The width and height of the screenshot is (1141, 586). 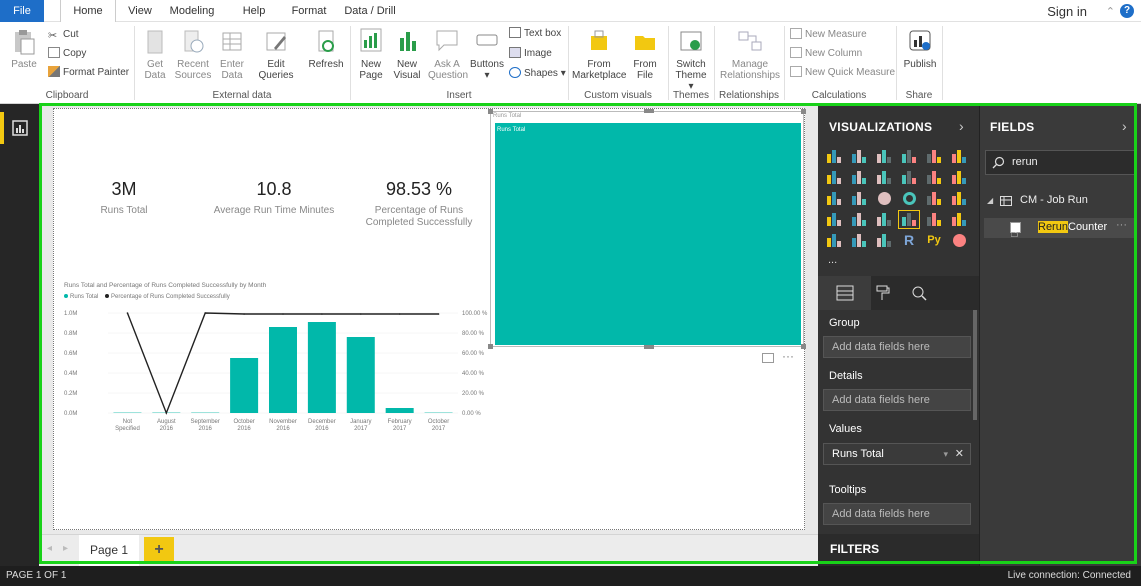 What do you see at coordinates (842, 73) in the screenshot?
I see `new-quick-measure-button: New Quick Measure` at bounding box center [842, 73].